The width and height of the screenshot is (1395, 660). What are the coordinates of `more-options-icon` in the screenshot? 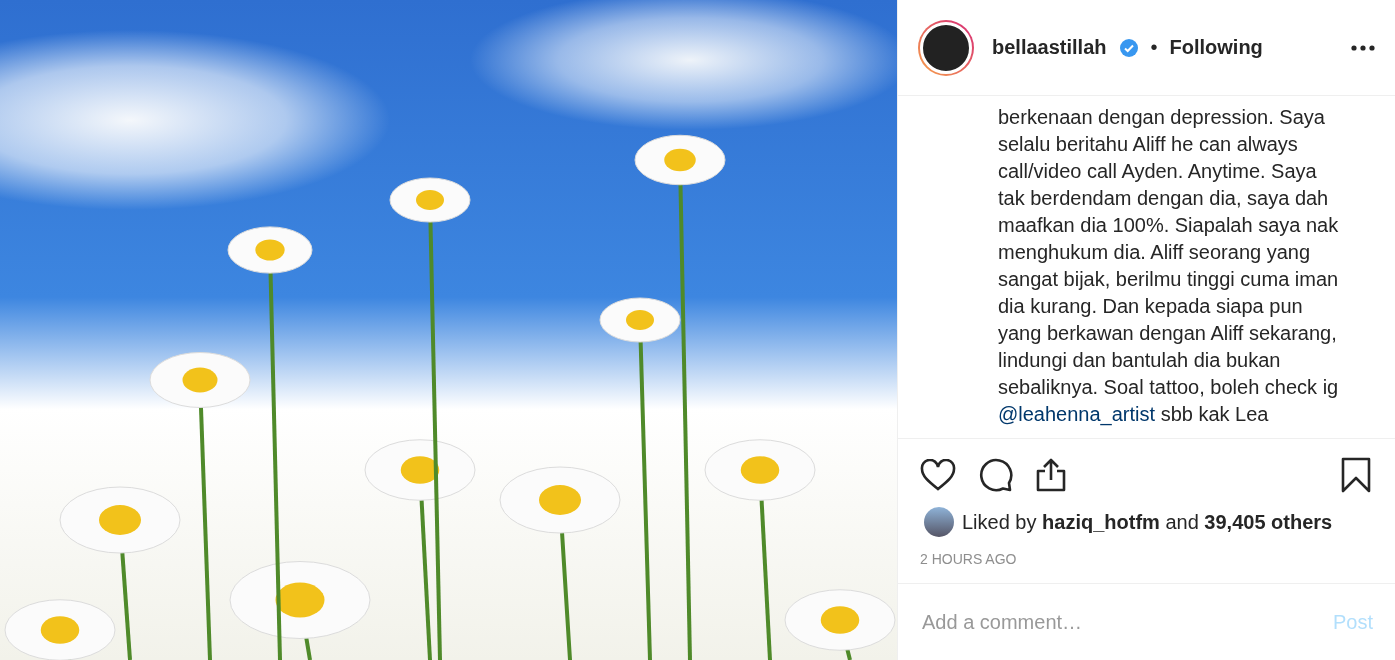 It's located at (1363, 47).